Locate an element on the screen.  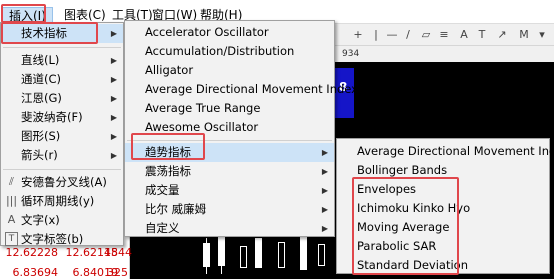
trendline-icon: / is located at coordinates (408, 35).